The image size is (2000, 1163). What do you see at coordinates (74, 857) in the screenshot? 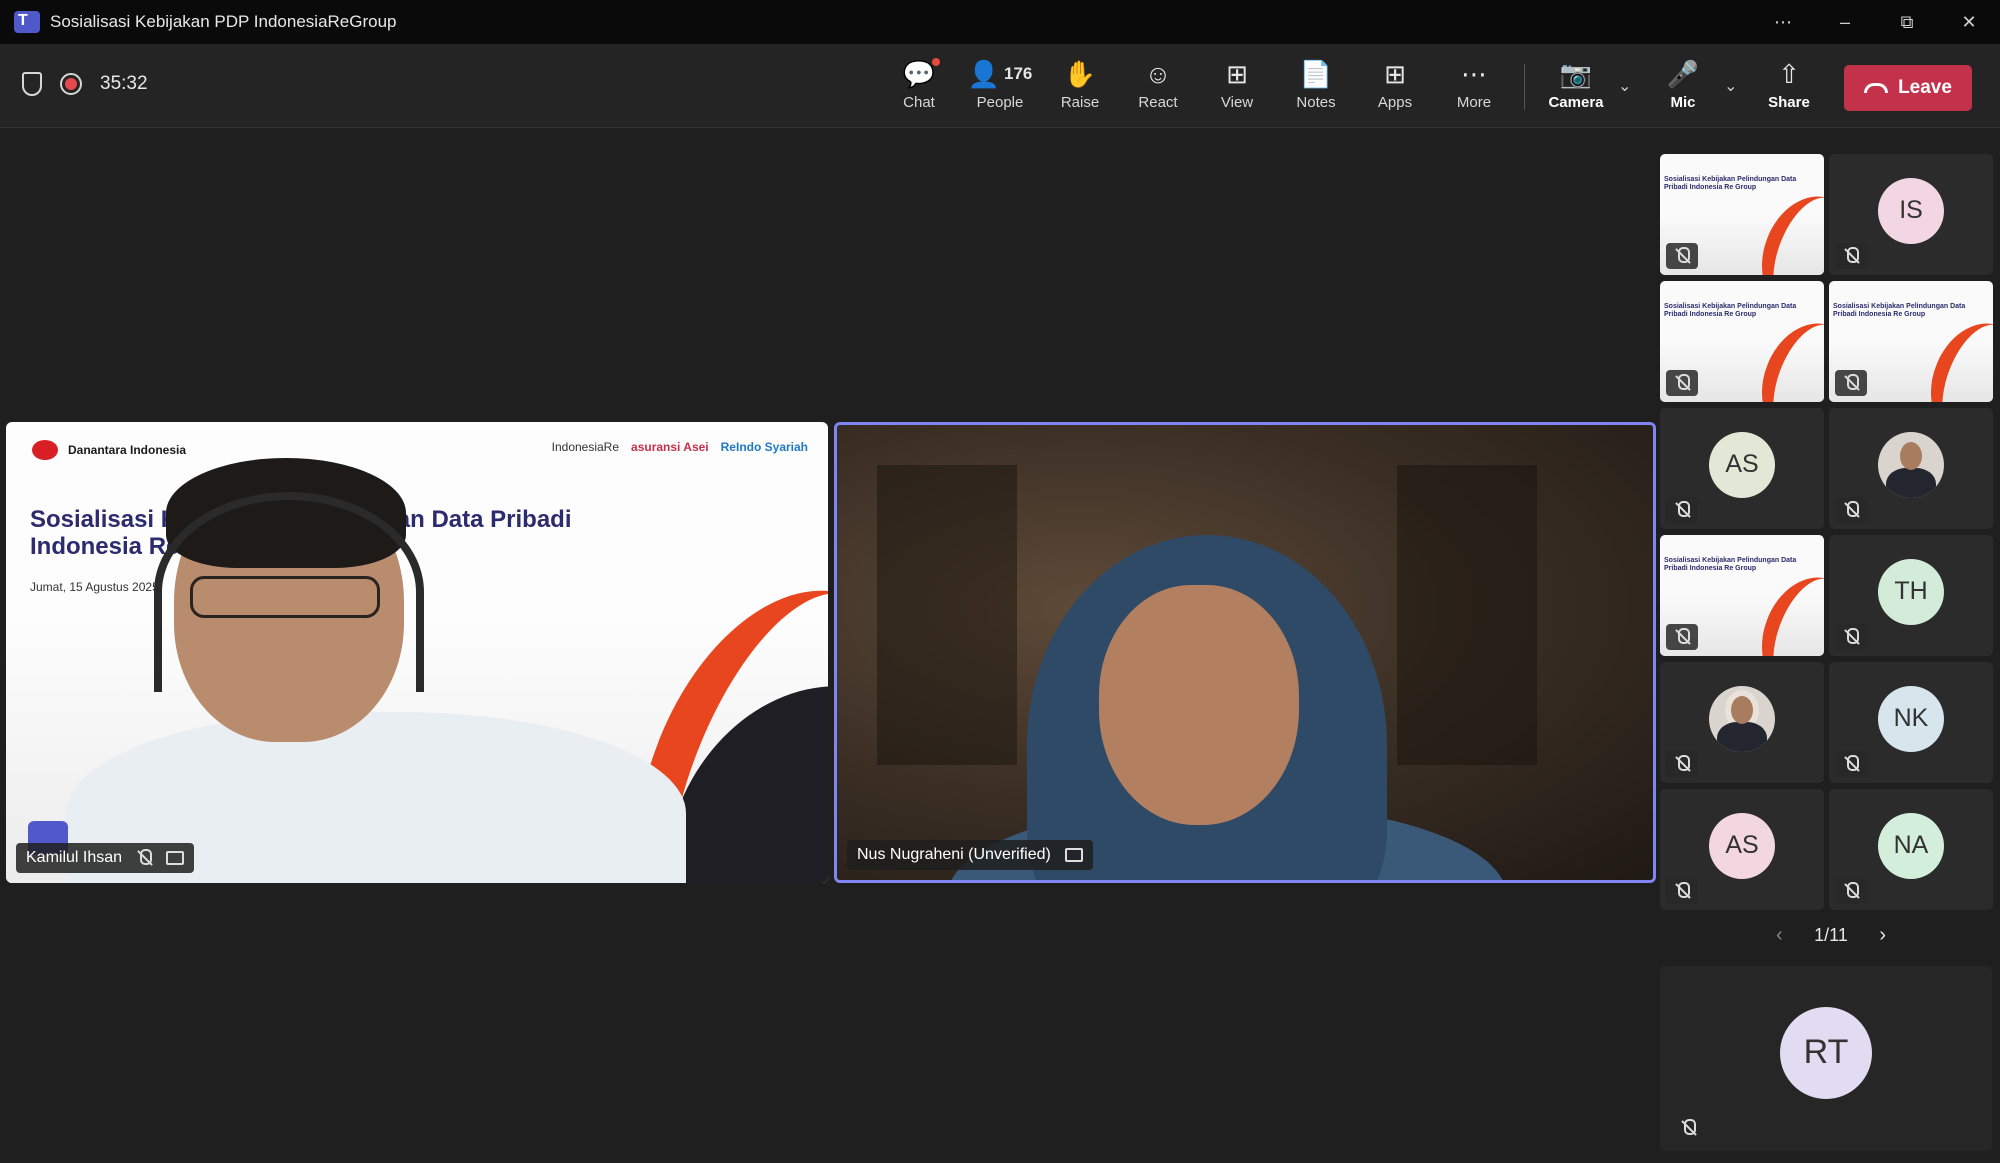
I see `participant-name: Kamilul Ihsan` at bounding box center [74, 857].